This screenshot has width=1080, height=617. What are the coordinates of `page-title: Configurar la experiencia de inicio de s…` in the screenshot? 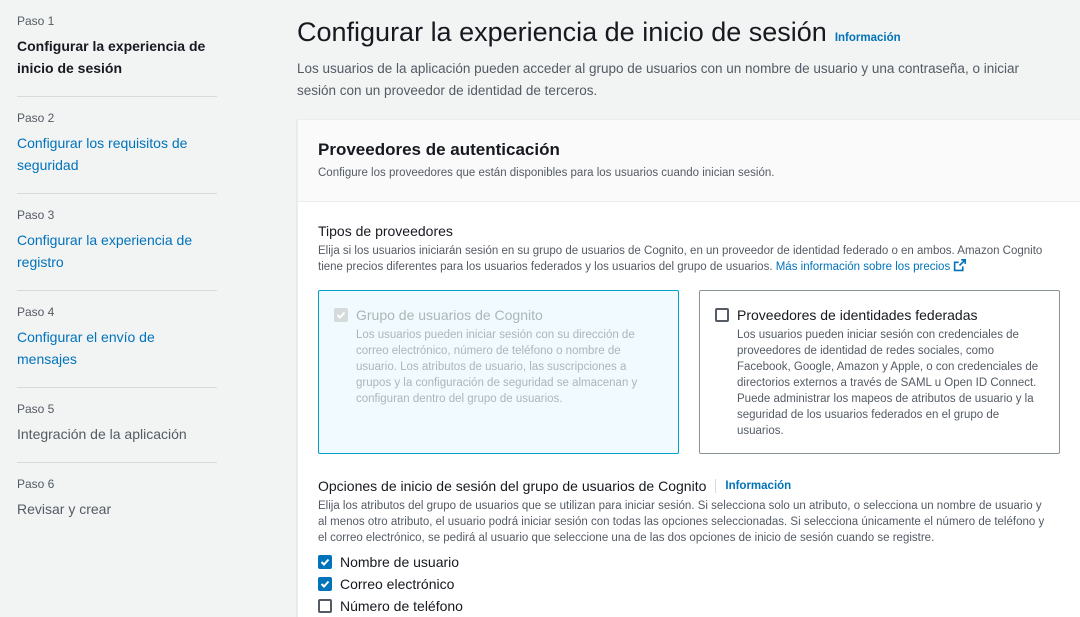 It's located at (562, 32).